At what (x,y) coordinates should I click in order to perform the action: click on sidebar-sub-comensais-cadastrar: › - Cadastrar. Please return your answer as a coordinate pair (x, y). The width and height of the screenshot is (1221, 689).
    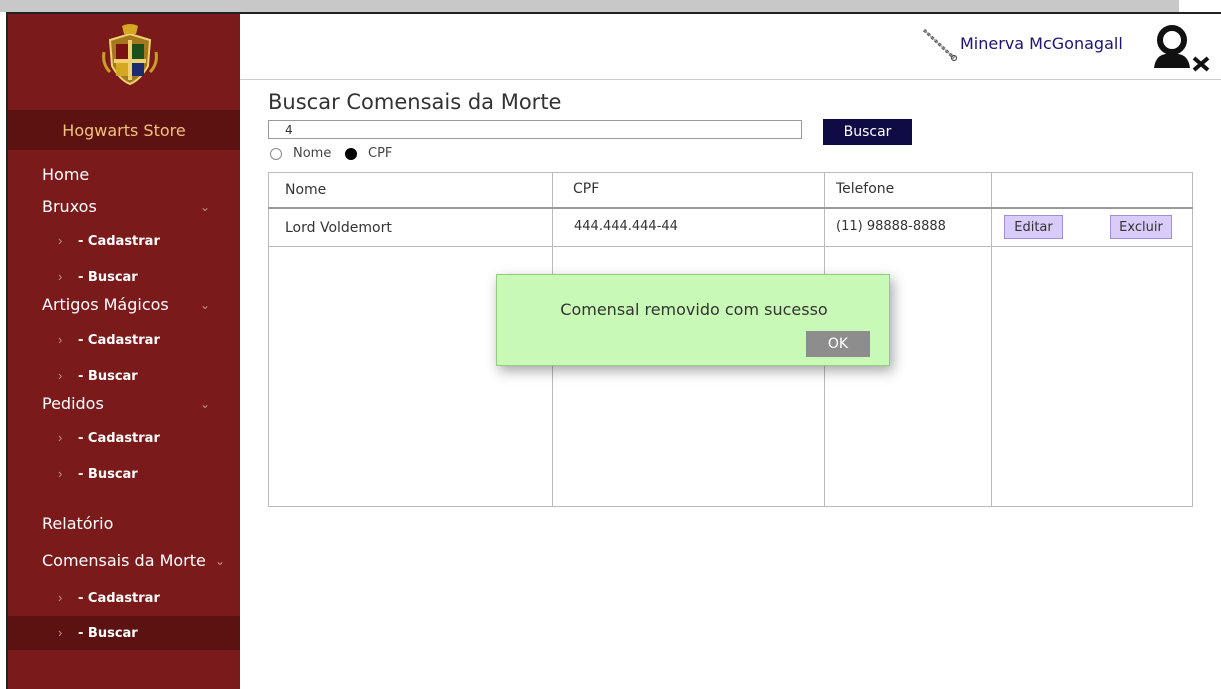
    Looking at the image, I should click on (124, 598).